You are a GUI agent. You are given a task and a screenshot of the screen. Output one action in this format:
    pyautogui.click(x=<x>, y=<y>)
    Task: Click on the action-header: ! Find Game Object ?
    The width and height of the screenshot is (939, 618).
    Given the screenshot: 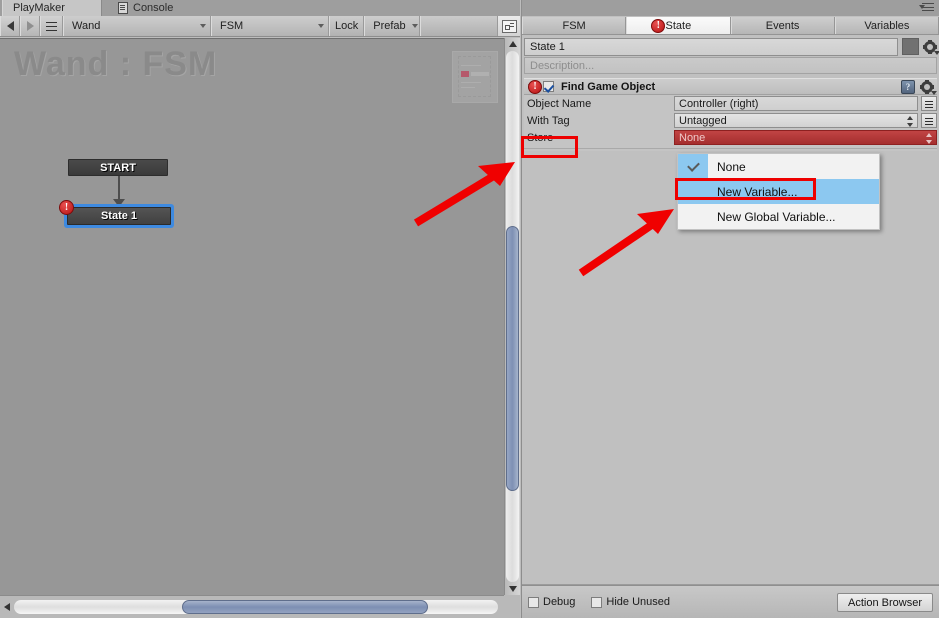 What is the action you would take?
    pyautogui.click(x=730, y=86)
    